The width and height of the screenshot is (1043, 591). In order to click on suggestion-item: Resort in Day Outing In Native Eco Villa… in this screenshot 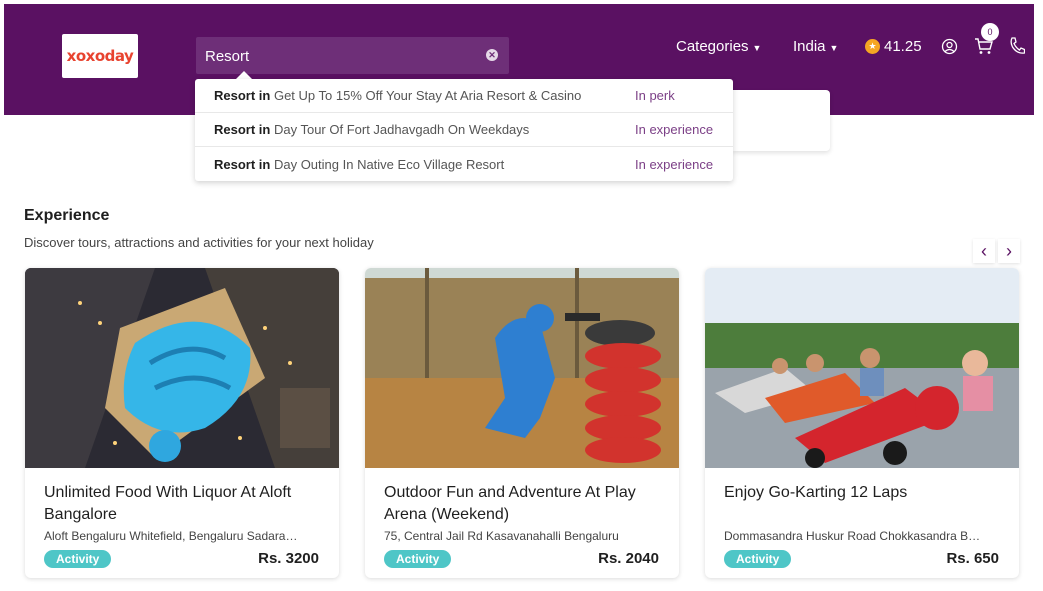, I will do `click(464, 164)`.